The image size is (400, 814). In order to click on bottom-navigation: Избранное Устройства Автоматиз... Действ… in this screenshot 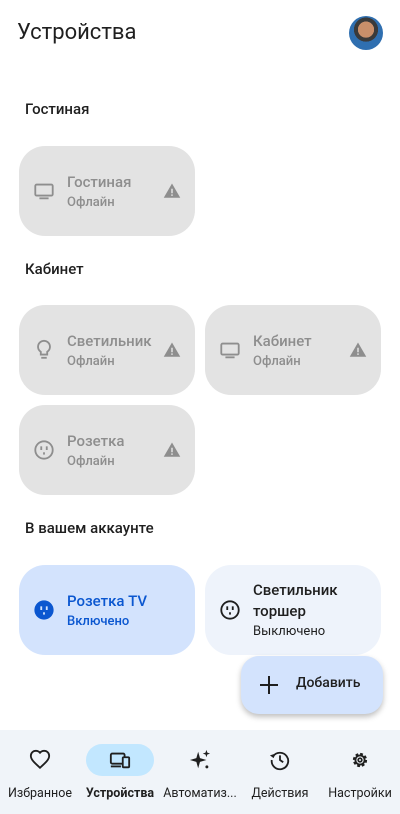, I will do `click(200, 772)`.